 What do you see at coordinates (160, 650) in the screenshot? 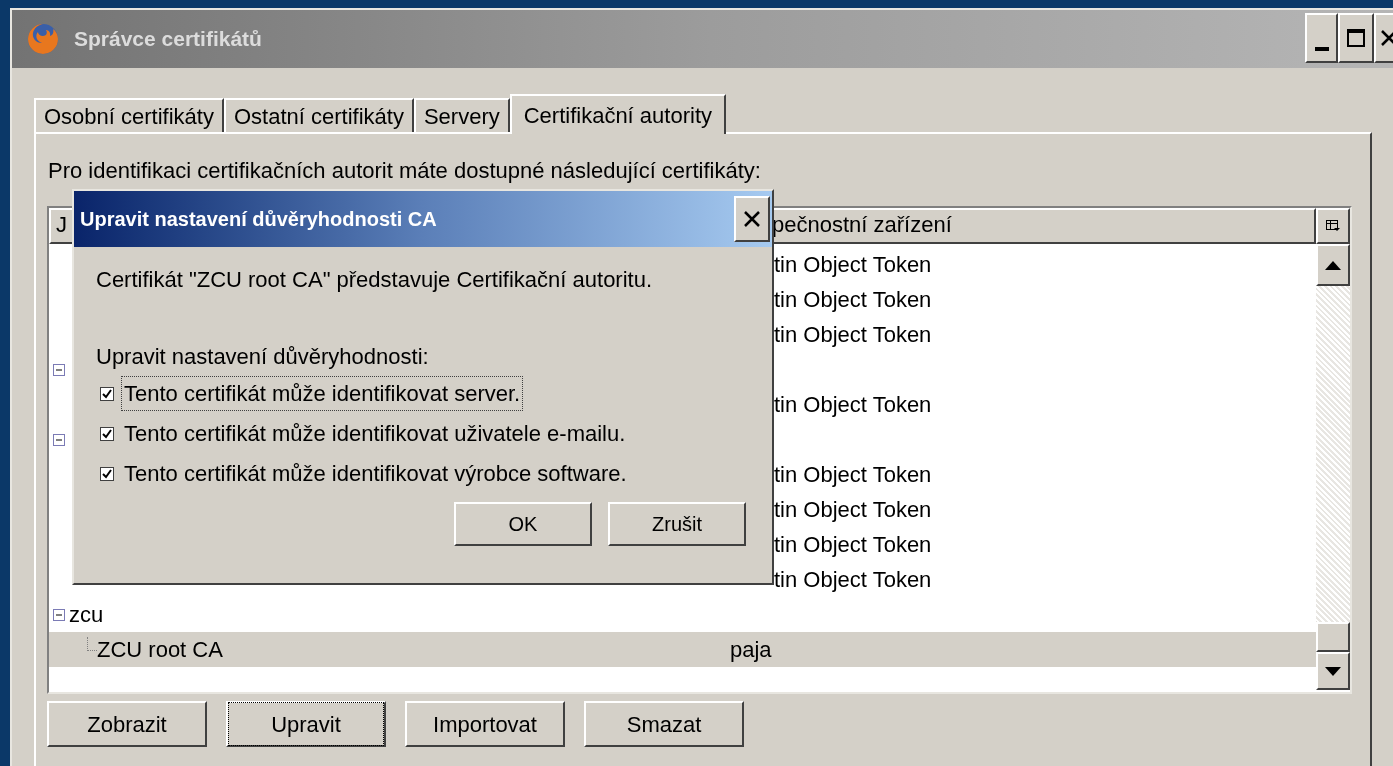
I see `tree-item-label: ZCU root CA` at bounding box center [160, 650].